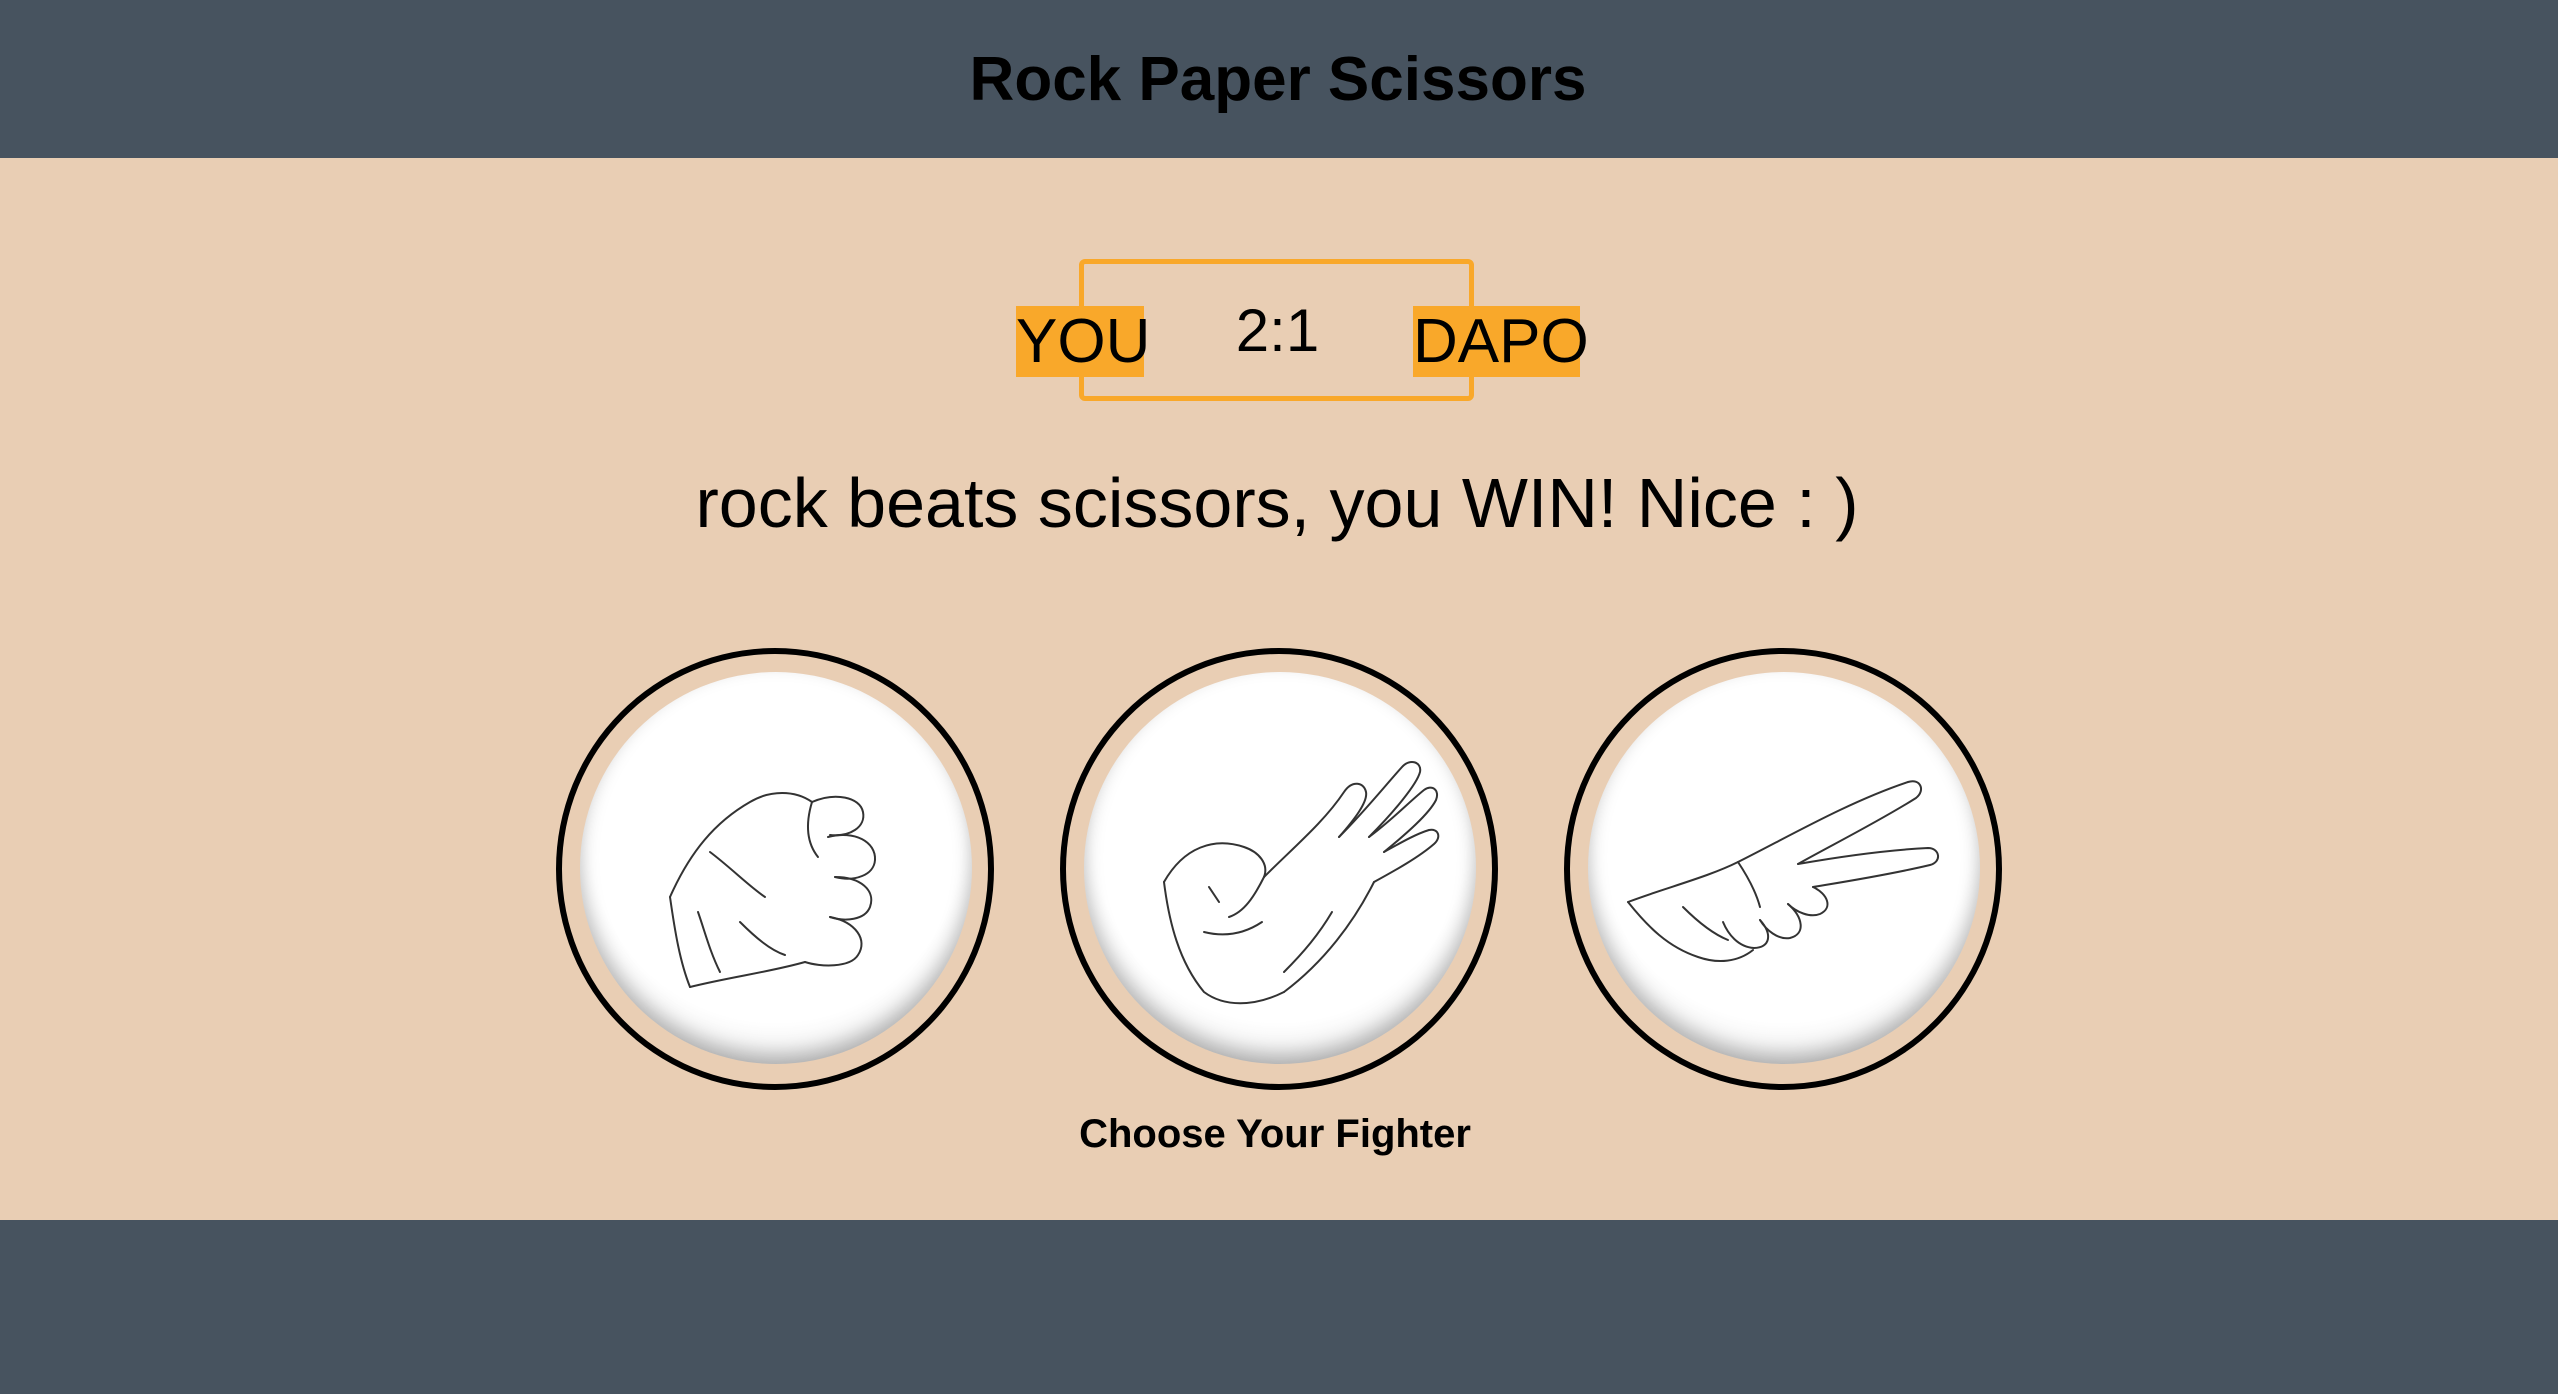  I want to click on footer-bar, so click(1279, 1307).